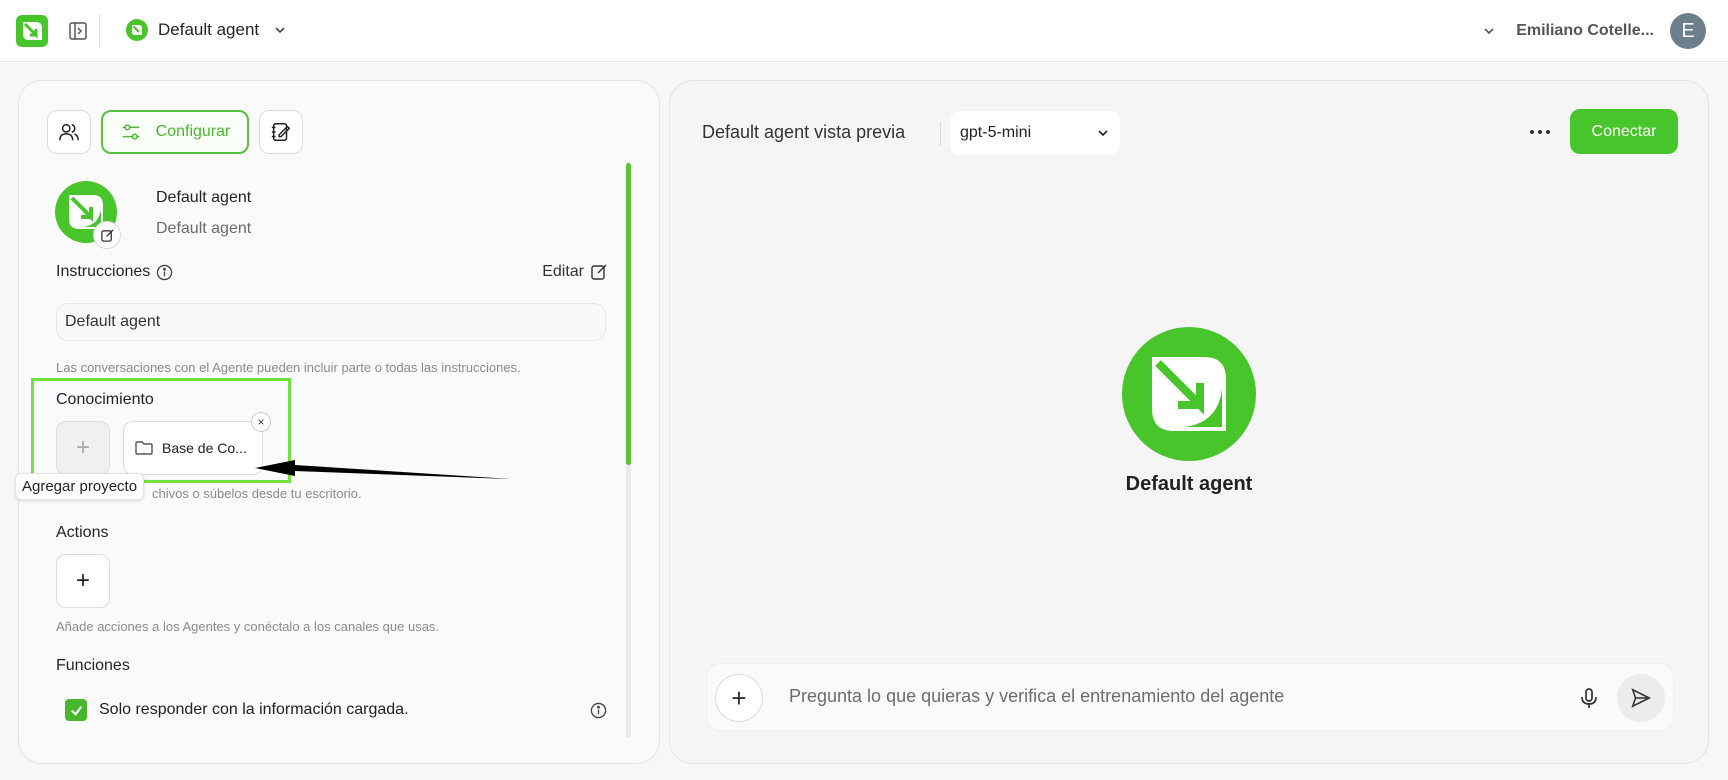  I want to click on config-tabs: Configurar, so click(175, 132).